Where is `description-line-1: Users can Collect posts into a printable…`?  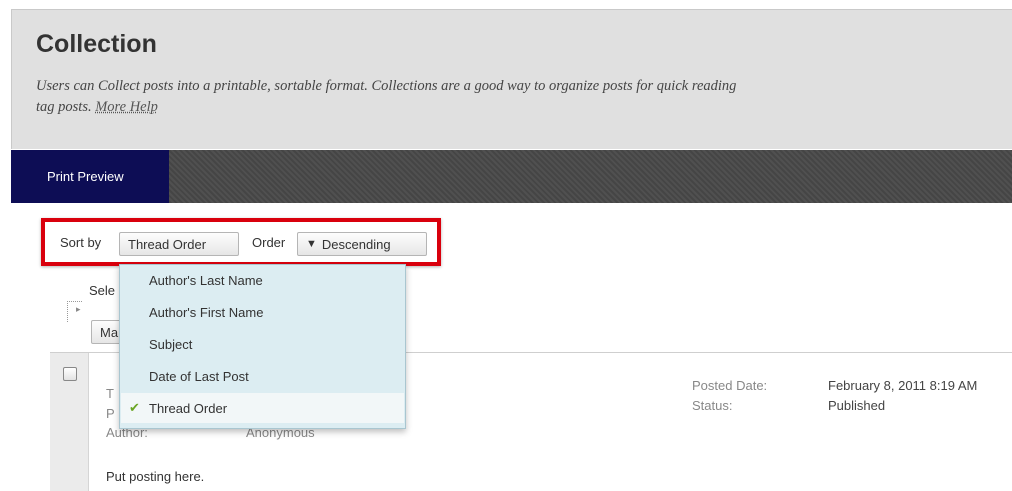 description-line-1: Users can Collect posts into a printable… is located at coordinates (386, 86).